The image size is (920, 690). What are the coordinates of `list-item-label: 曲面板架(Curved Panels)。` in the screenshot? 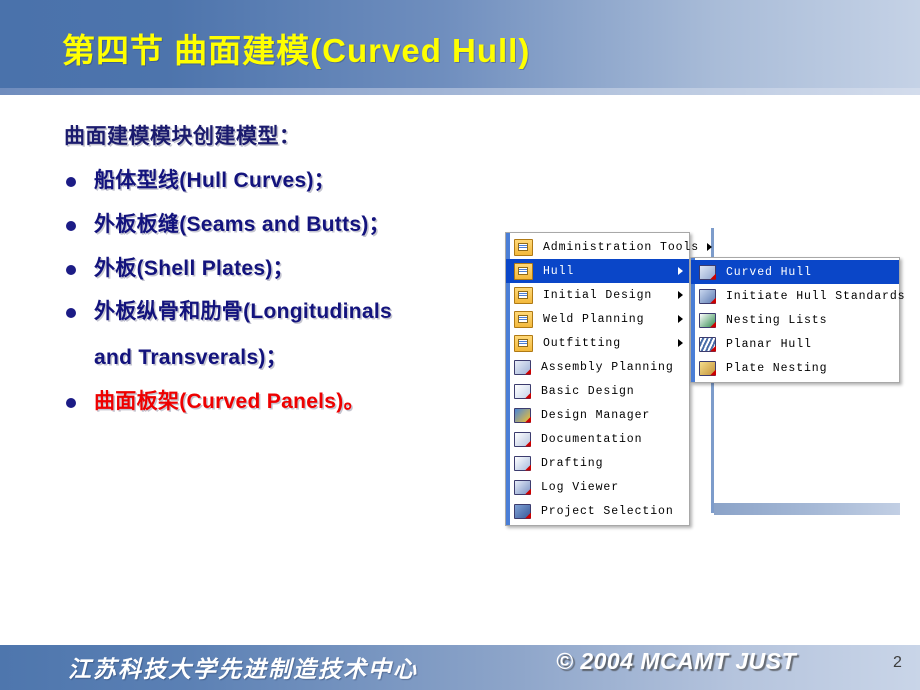 It's located at (229, 402).